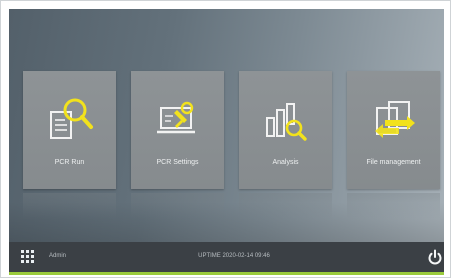  What do you see at coordinates (58, 256) in the screenshot?
I see `user-label: Admin` at bounding box center [58, 256].